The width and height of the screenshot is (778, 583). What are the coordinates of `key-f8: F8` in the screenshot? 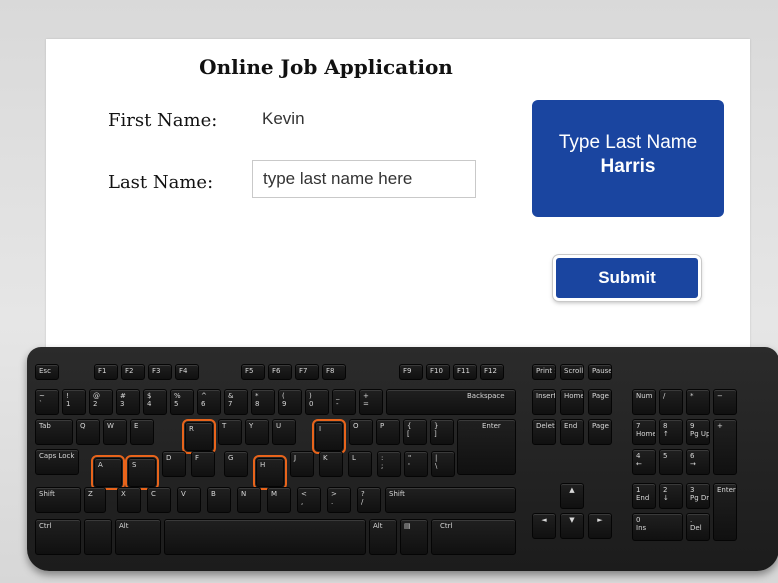 It's located at (334, 372).